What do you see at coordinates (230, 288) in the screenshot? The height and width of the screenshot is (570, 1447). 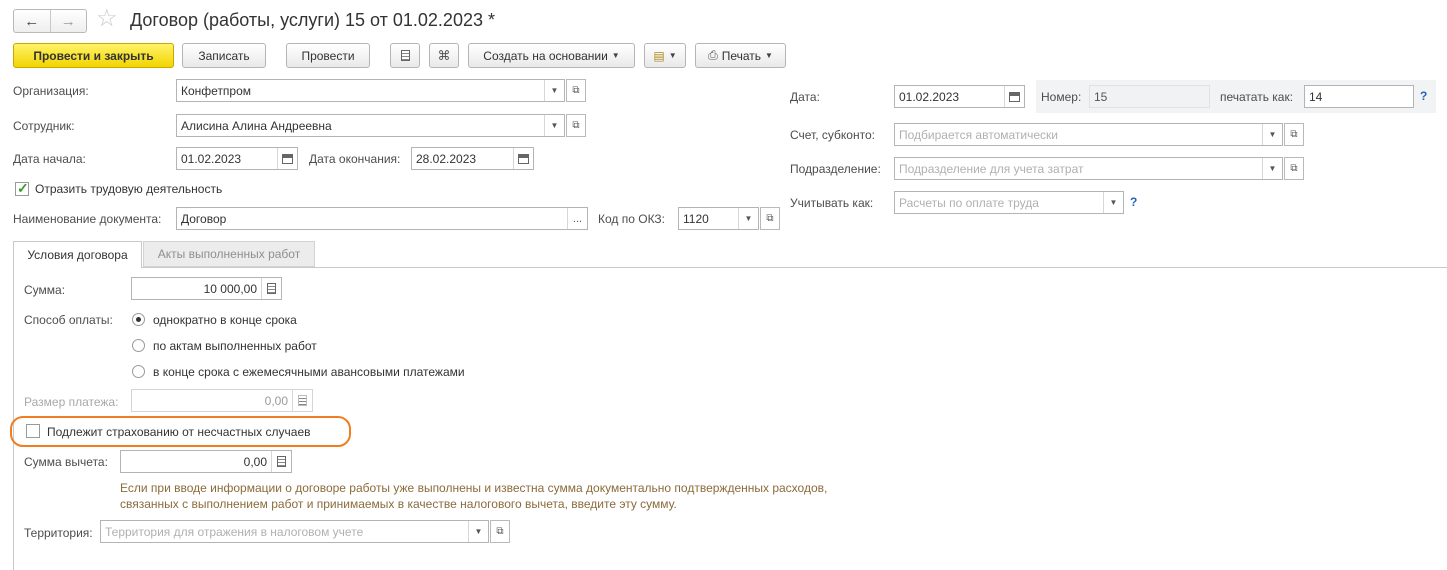 I see `sum-value: 10 000,00` at bounding box center [230, 288].